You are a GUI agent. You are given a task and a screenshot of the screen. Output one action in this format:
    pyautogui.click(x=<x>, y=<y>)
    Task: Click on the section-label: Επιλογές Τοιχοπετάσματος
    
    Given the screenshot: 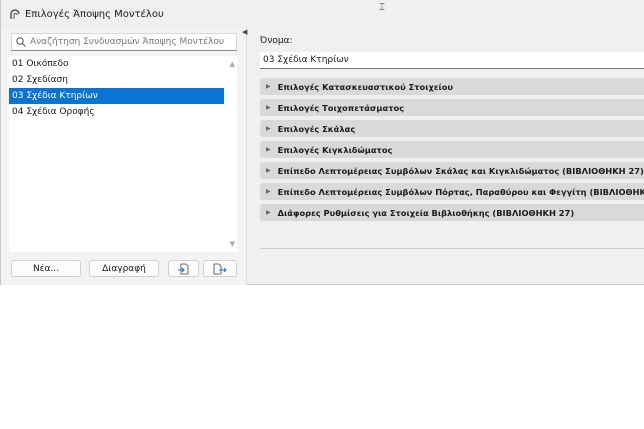 What is the action you would take?
    pyautogui.click(x=341, y=107)
    